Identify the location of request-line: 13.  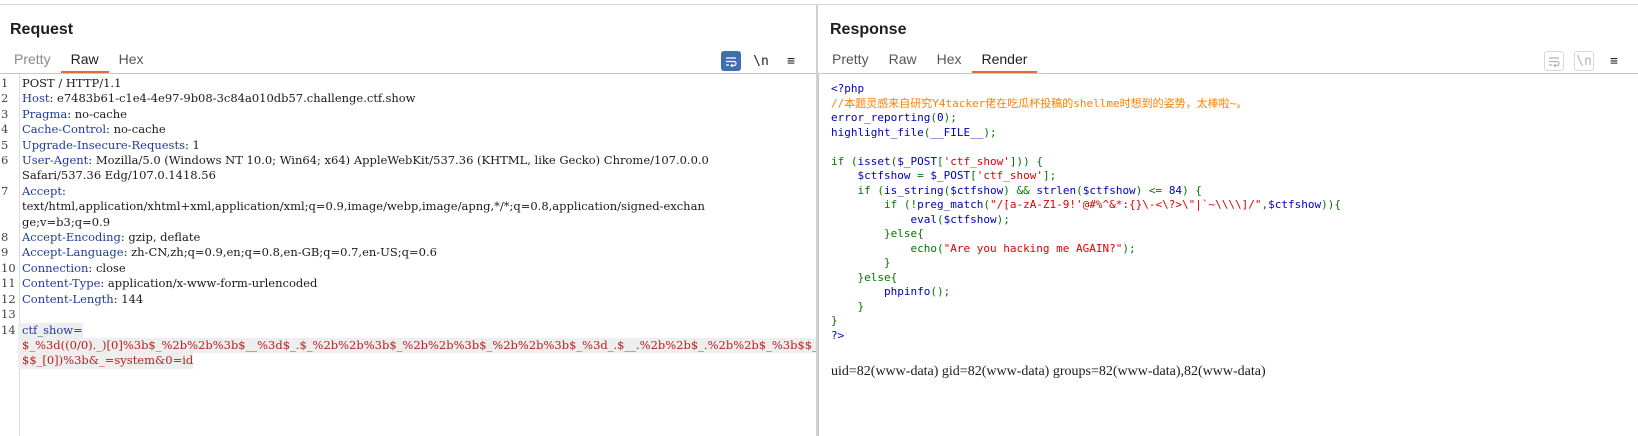
(408, 314).